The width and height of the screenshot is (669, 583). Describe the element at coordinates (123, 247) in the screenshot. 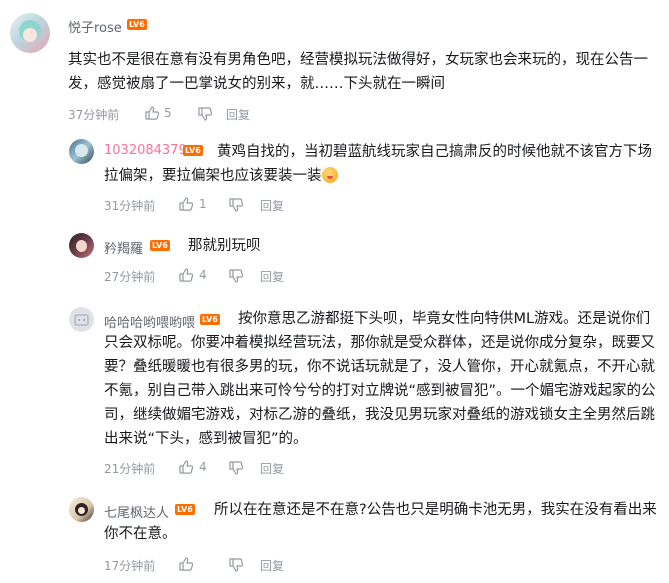

I see `username: 矜羯羅` at that location.